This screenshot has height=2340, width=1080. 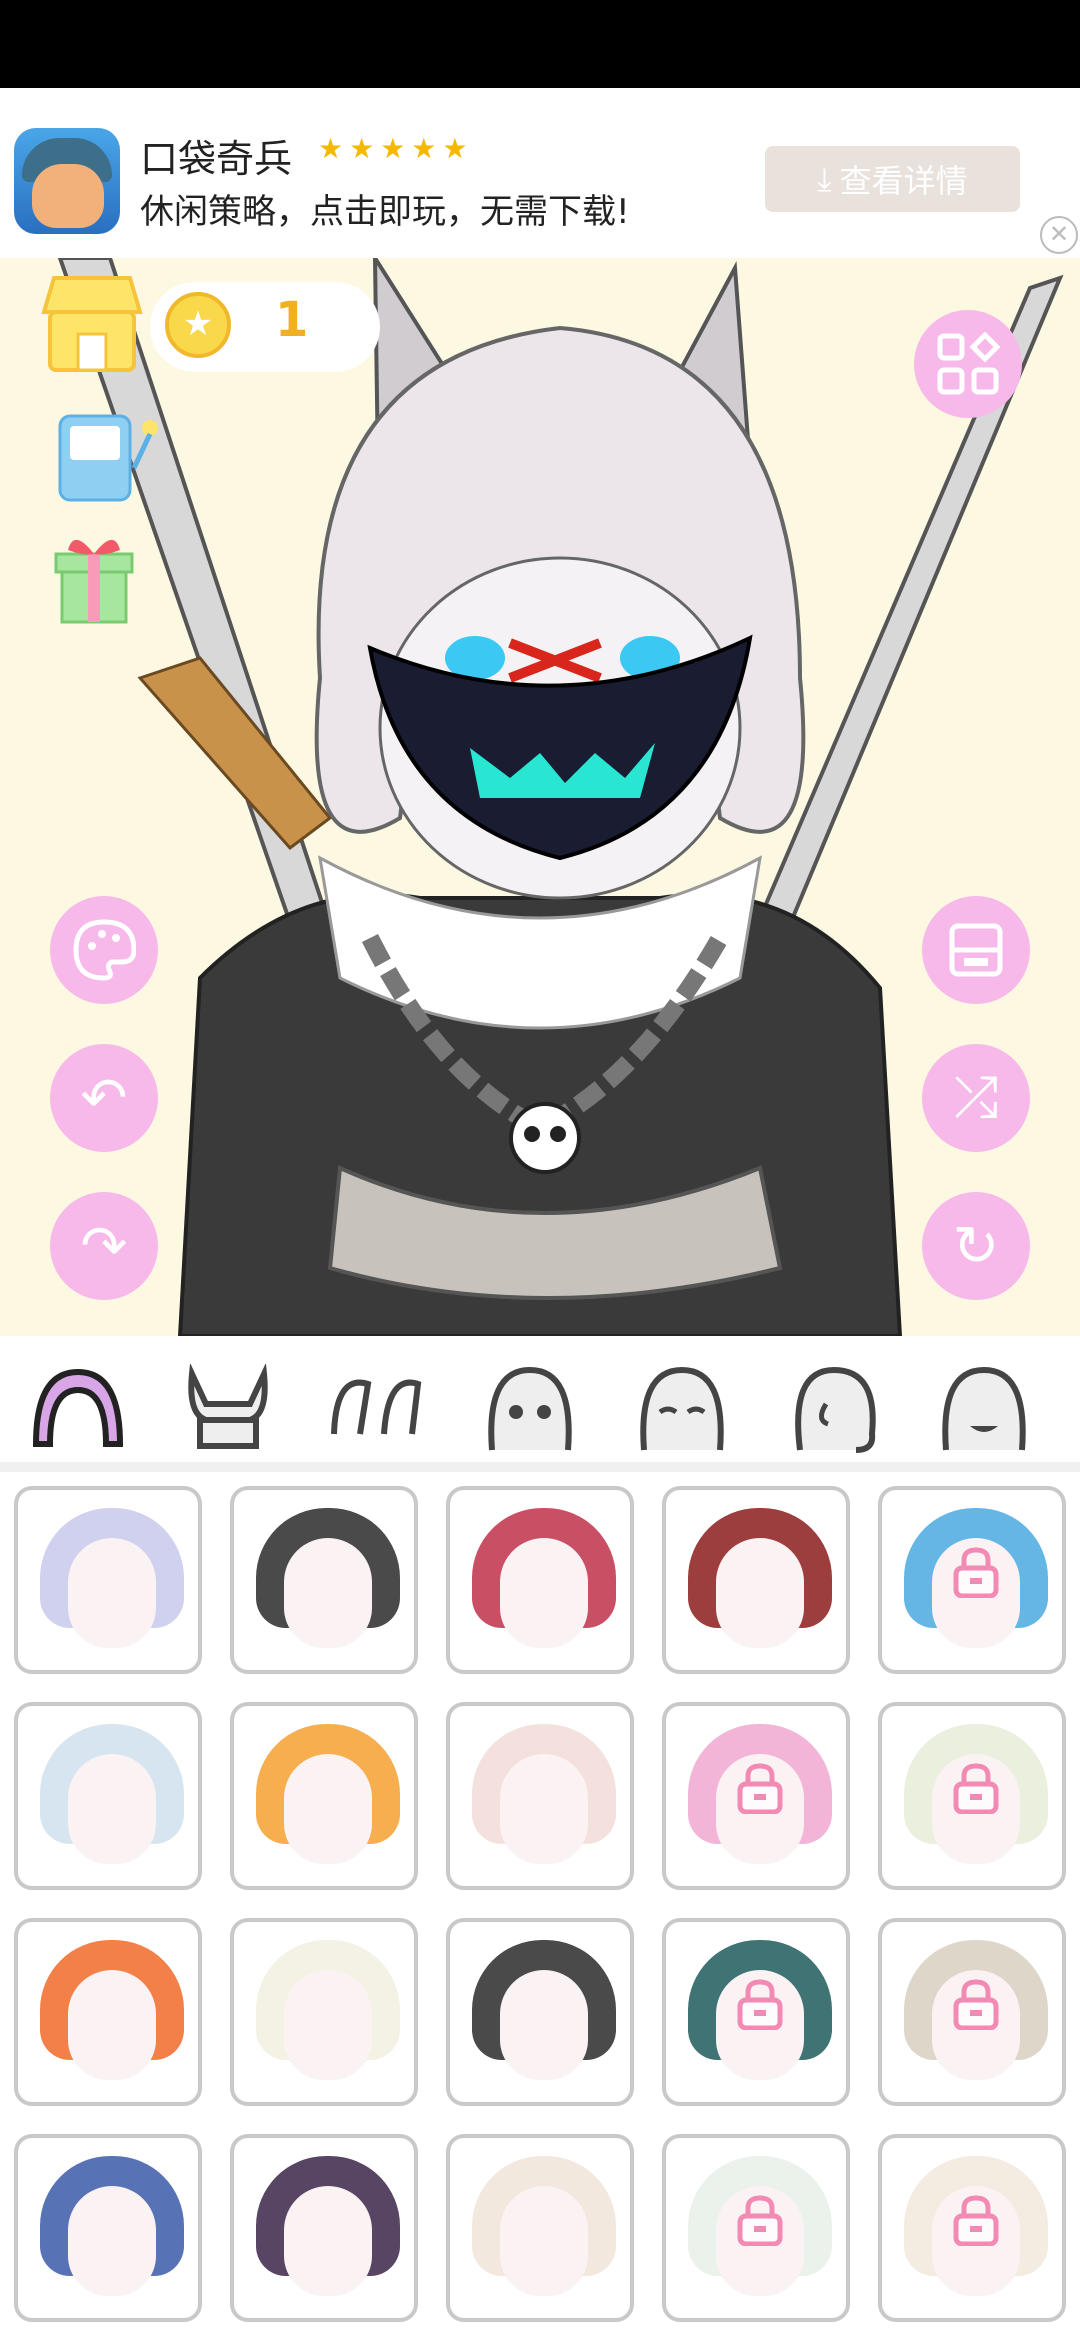 What do you see at coordinates (109, 456) in the screenshot?
I see `arcade-icon` at bounding box center [109, 456].